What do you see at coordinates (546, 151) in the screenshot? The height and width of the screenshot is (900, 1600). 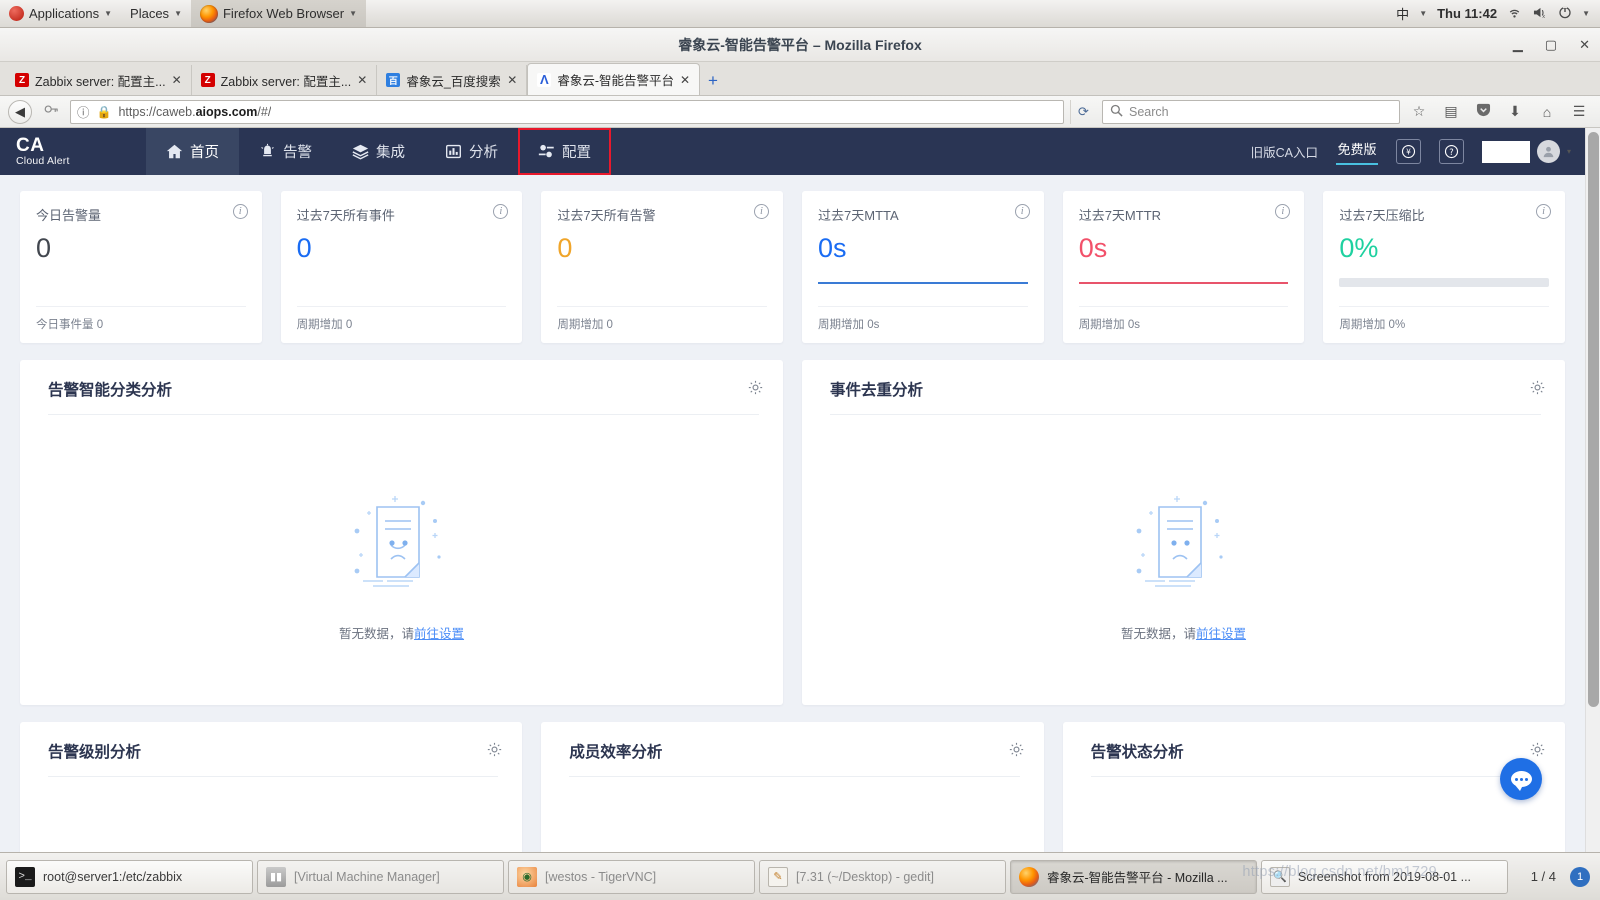 I see `settings-icon` at bounding box center [546, 151].